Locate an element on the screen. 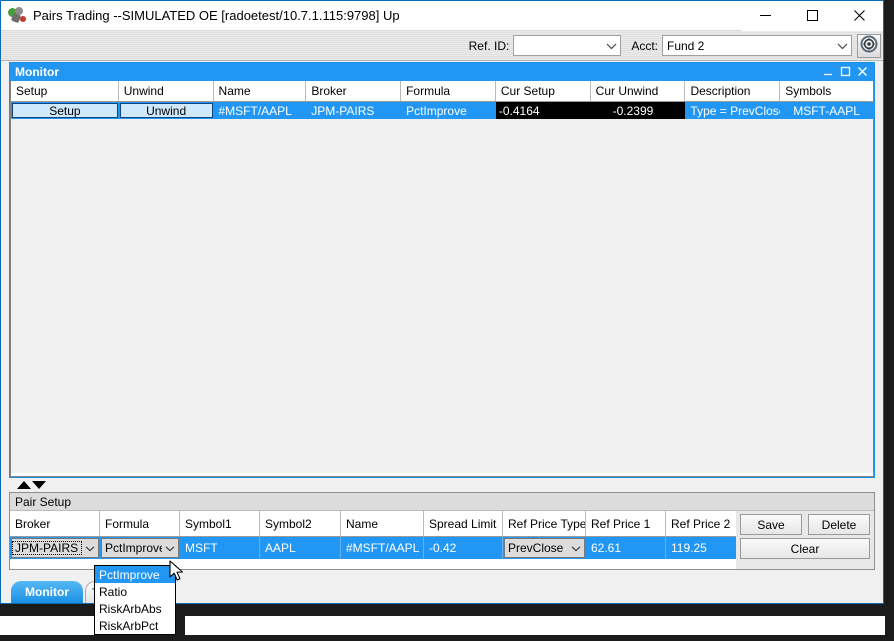 This screenshot has width=894, height=641. row-unwind-cell: Unwind is located at coordinates (166, 110).